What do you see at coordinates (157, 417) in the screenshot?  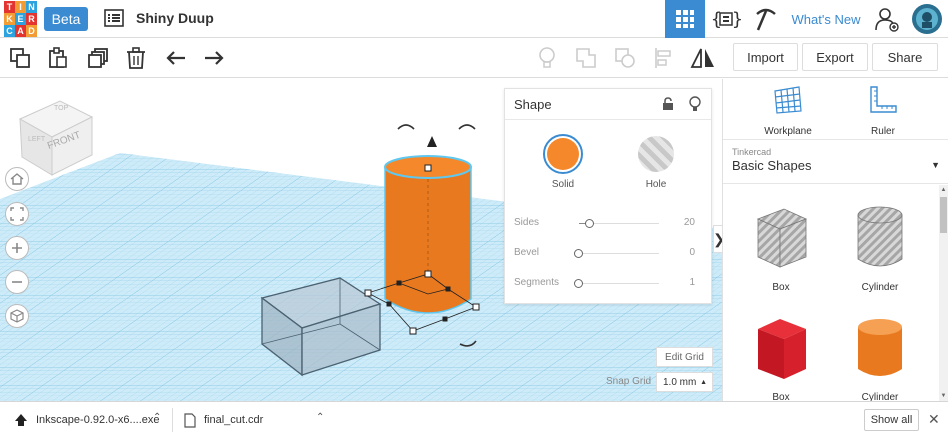 I see `download-1-menu: ⌃` at bounding box center [157, 417].